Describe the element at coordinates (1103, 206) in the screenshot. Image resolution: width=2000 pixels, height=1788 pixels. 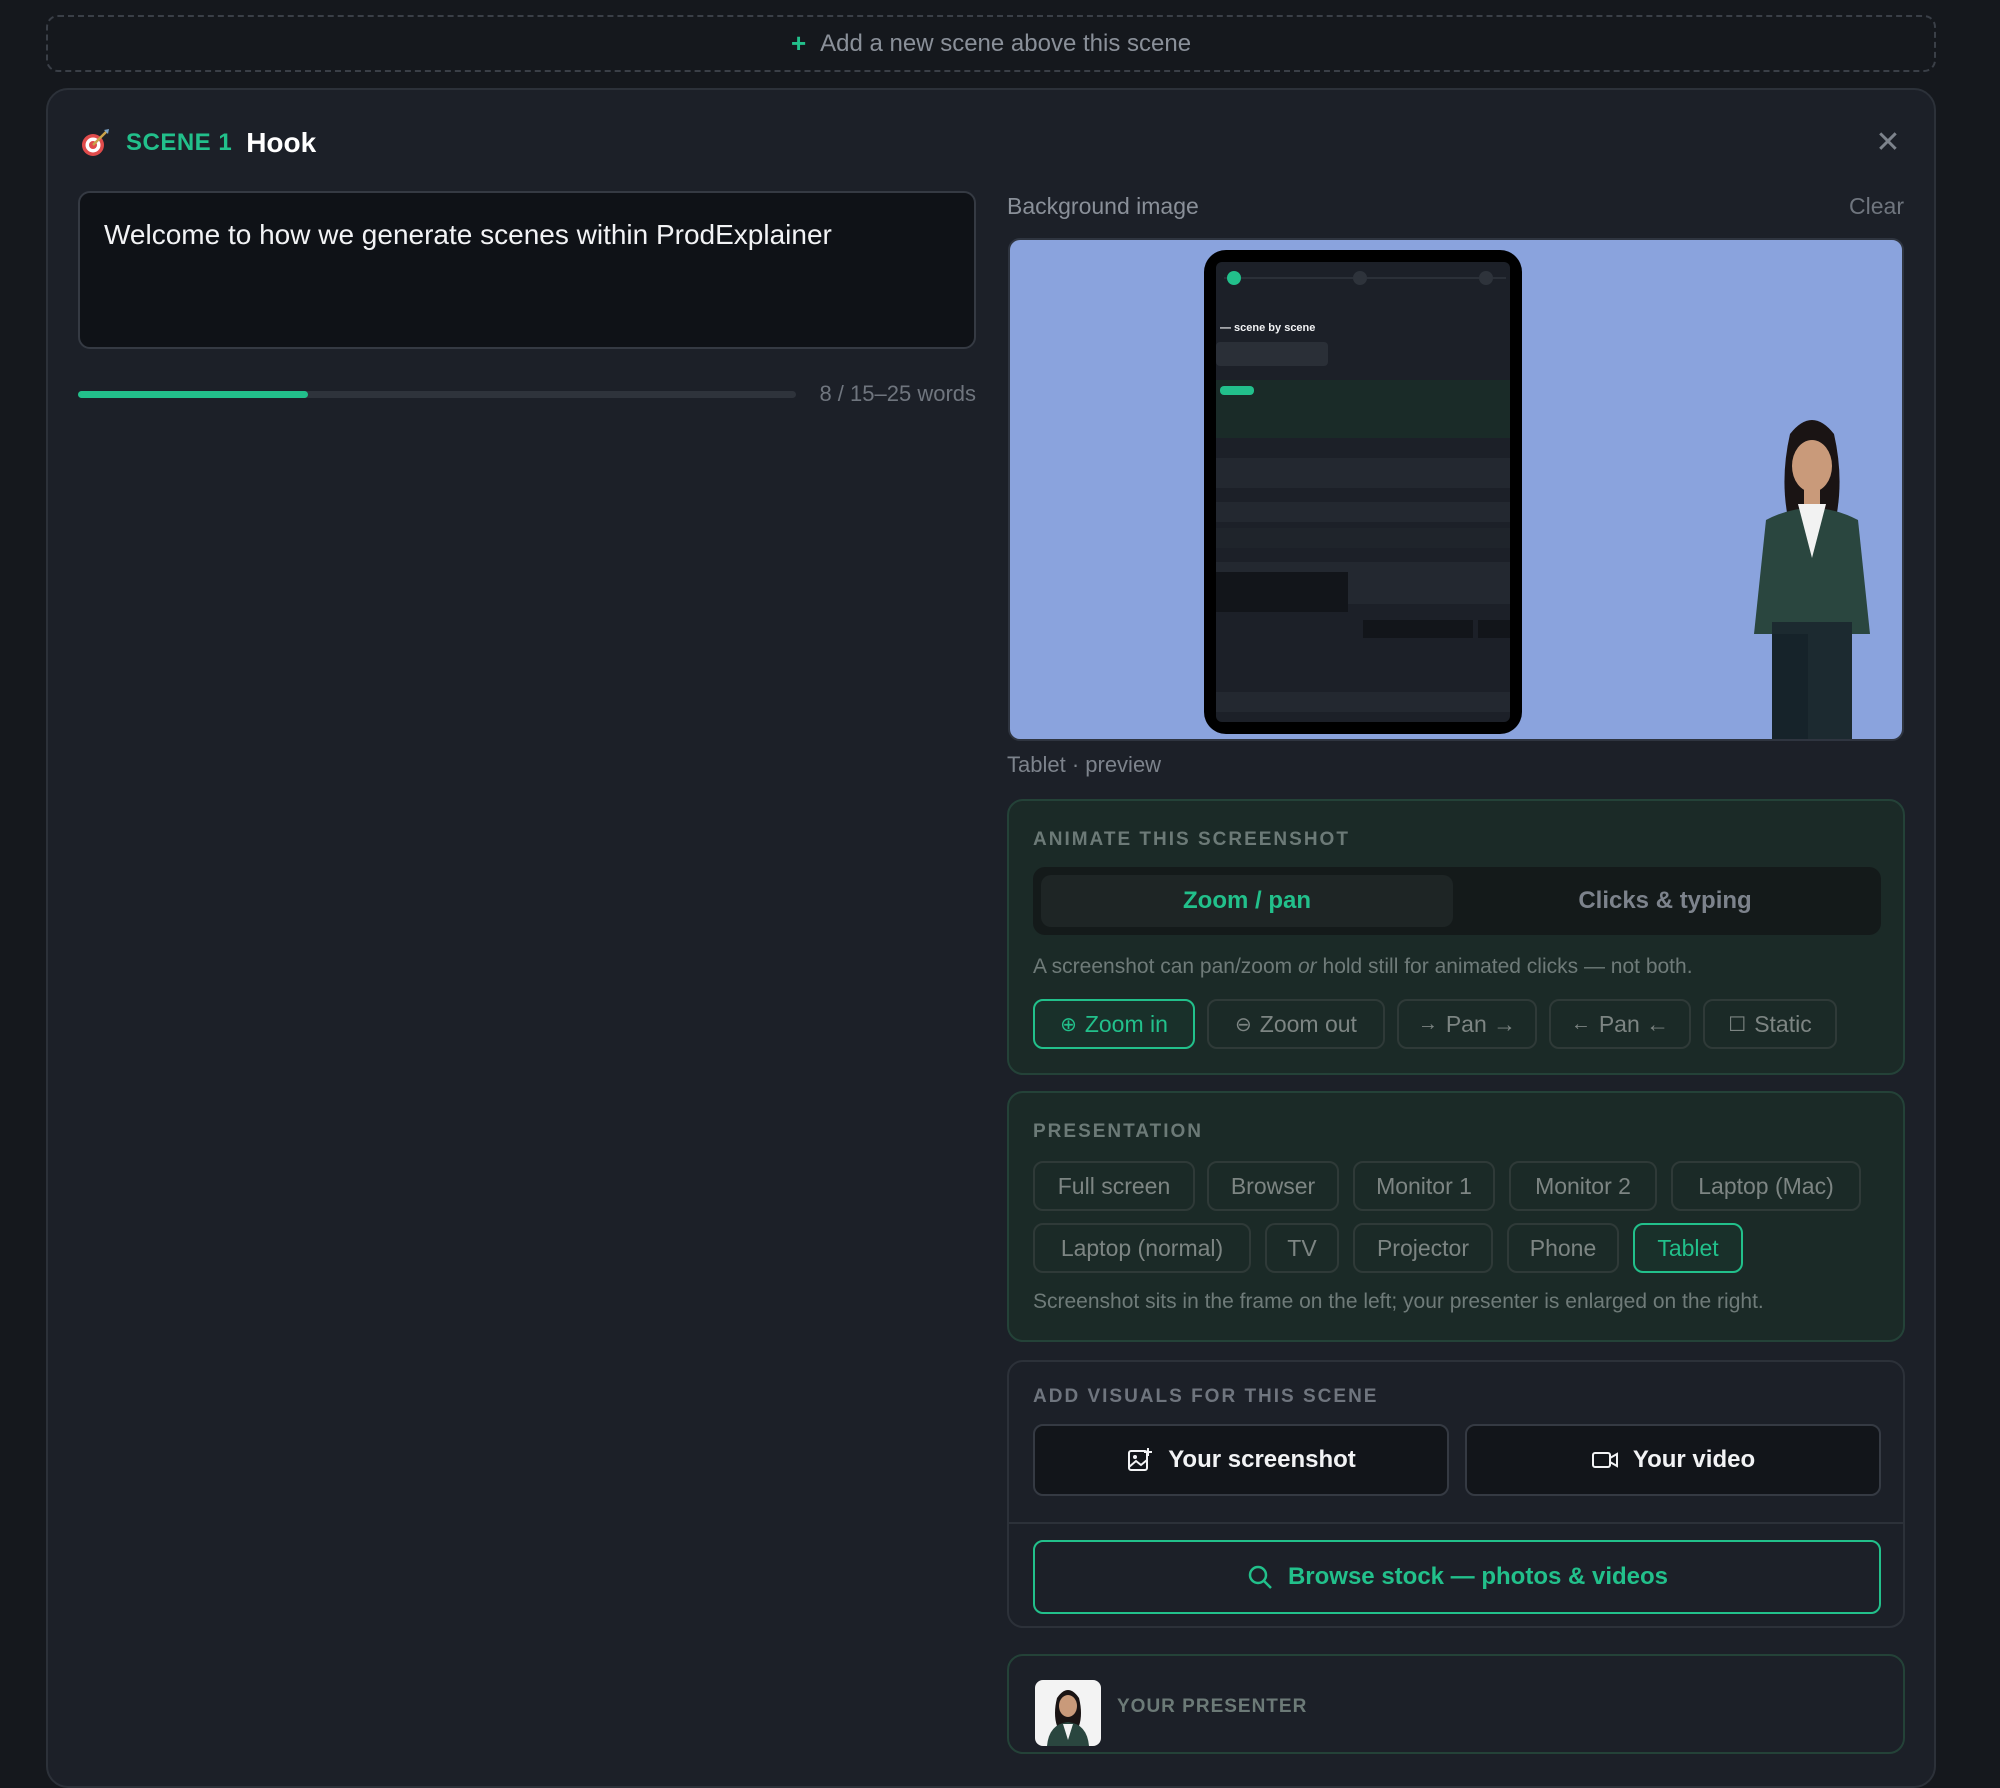
I see `background-image-label: Background image` at that location.